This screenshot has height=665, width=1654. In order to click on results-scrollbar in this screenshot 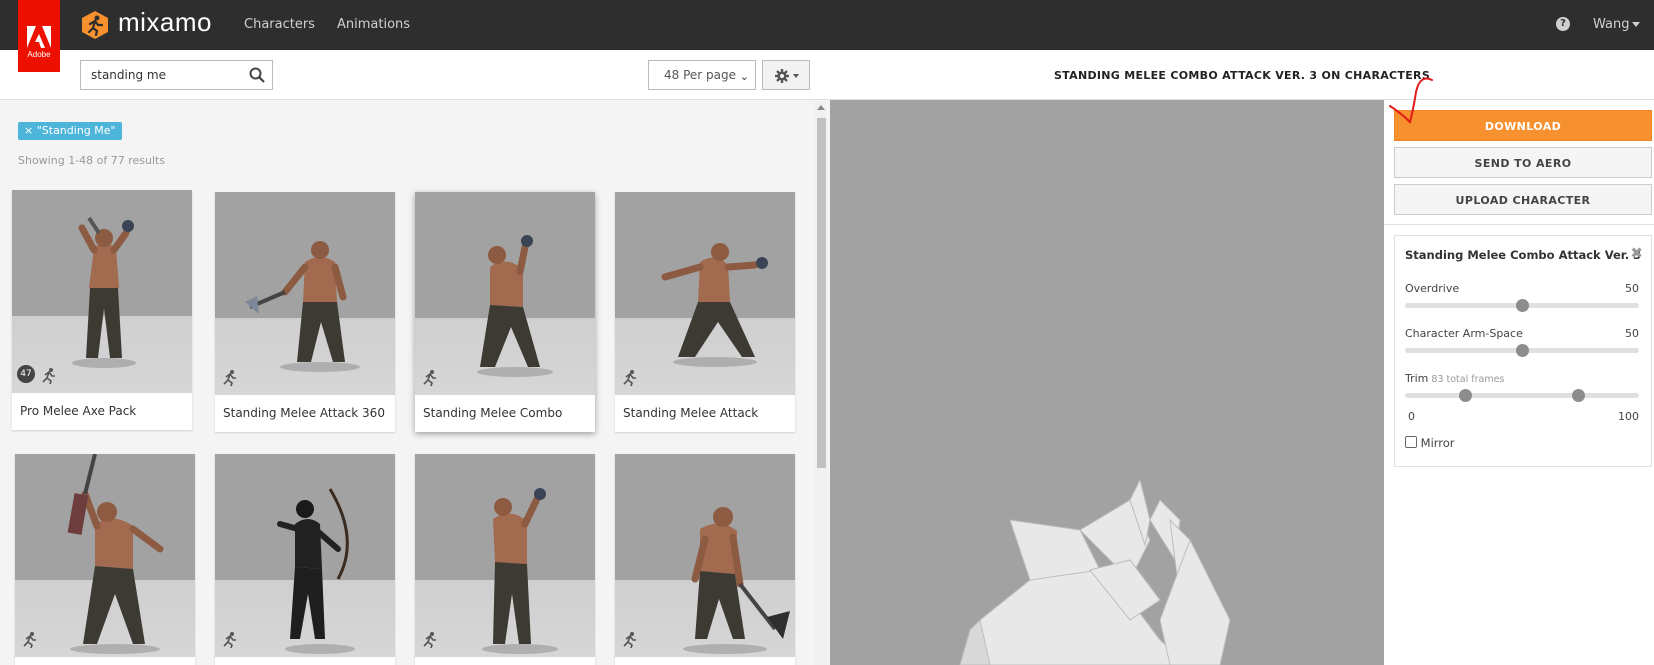, I will do `click(821, 383)`.